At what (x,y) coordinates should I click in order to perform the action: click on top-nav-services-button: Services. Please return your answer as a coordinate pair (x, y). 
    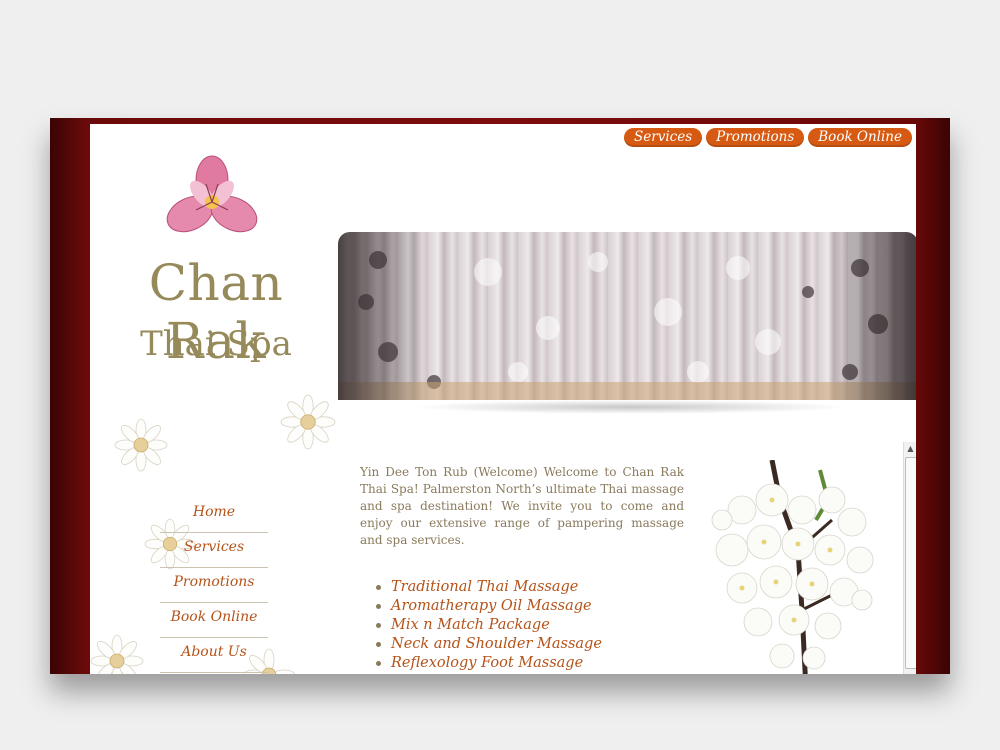
    Looking at the image, I should click on (663, 137).